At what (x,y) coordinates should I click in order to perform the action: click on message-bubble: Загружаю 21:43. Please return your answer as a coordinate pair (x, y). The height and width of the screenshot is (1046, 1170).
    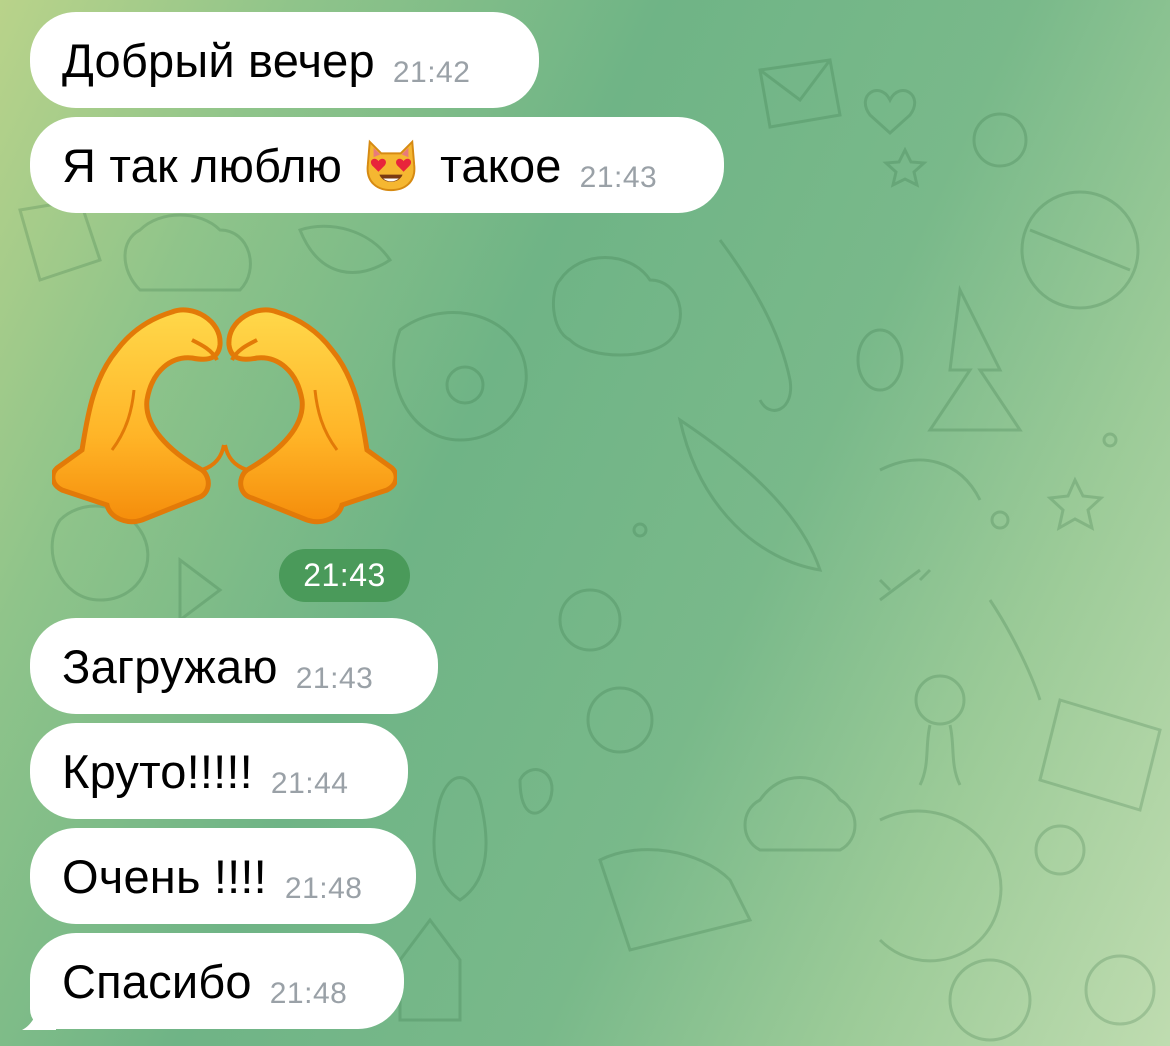
    Looking at the image, I should click on (234, 666).